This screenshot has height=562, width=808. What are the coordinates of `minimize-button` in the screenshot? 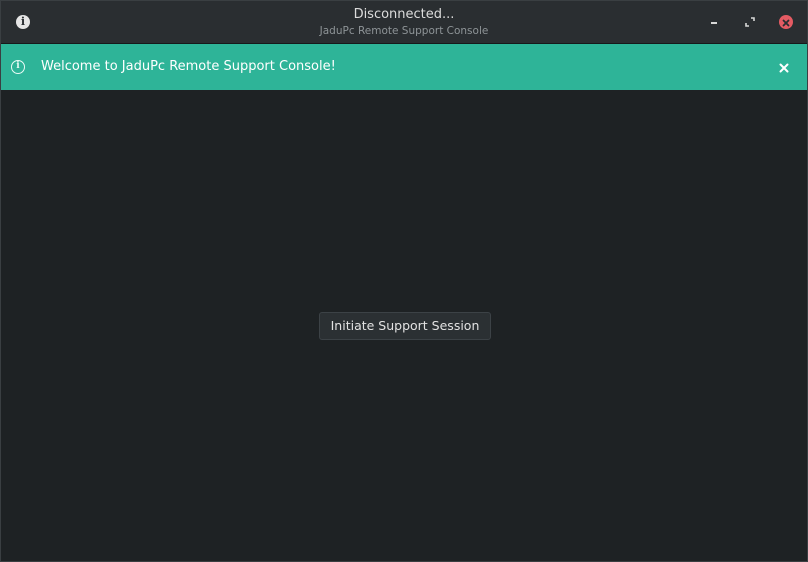 It's located at (714, 22).